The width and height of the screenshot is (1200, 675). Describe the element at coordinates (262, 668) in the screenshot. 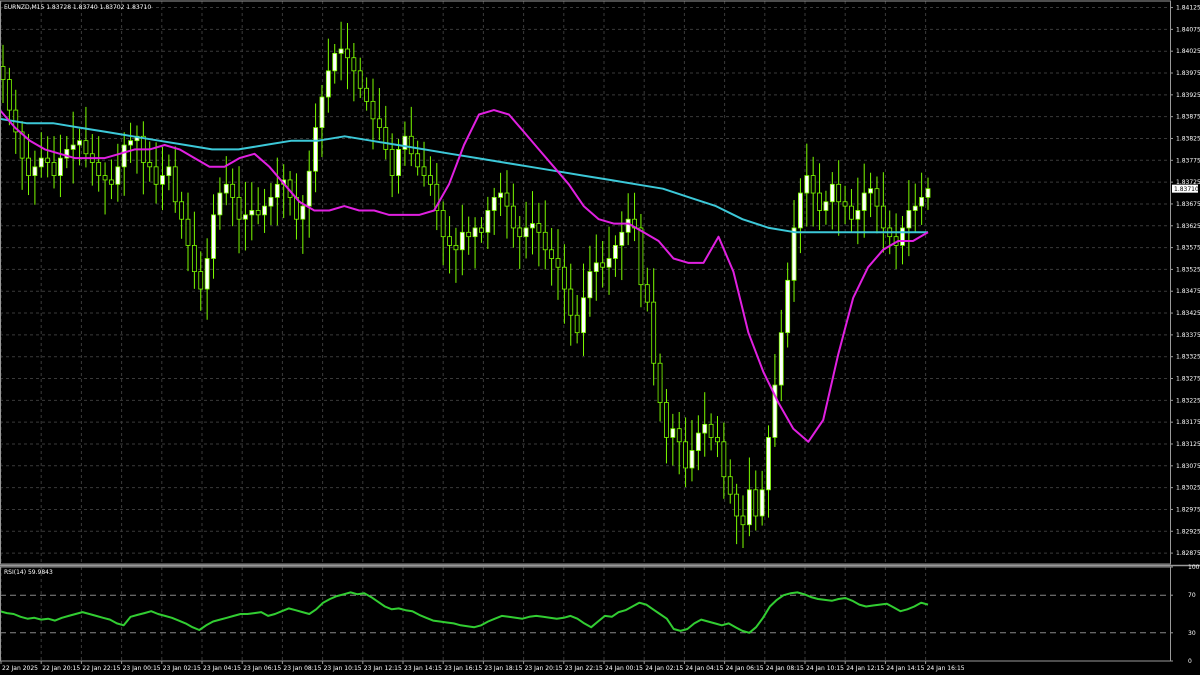

I see `time-tick-label: 23 Jan 06:15` at that location.